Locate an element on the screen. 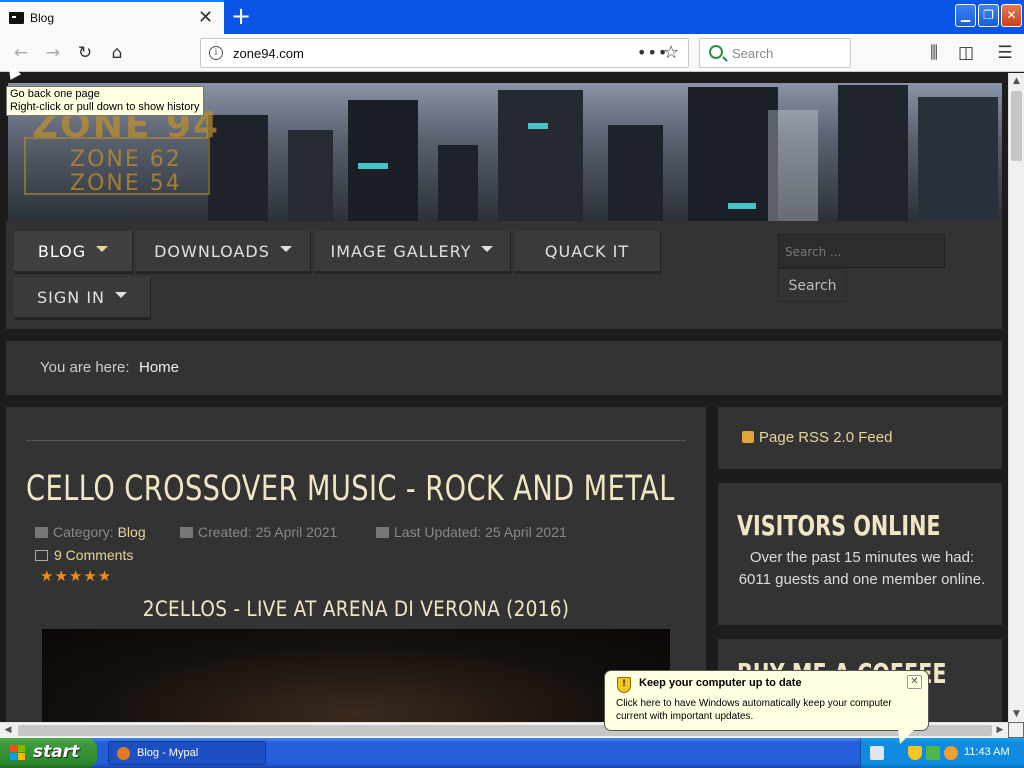 The height and width of the screenshot is (768, 1024). security-shield-icon is located at coordinates (915, 753).